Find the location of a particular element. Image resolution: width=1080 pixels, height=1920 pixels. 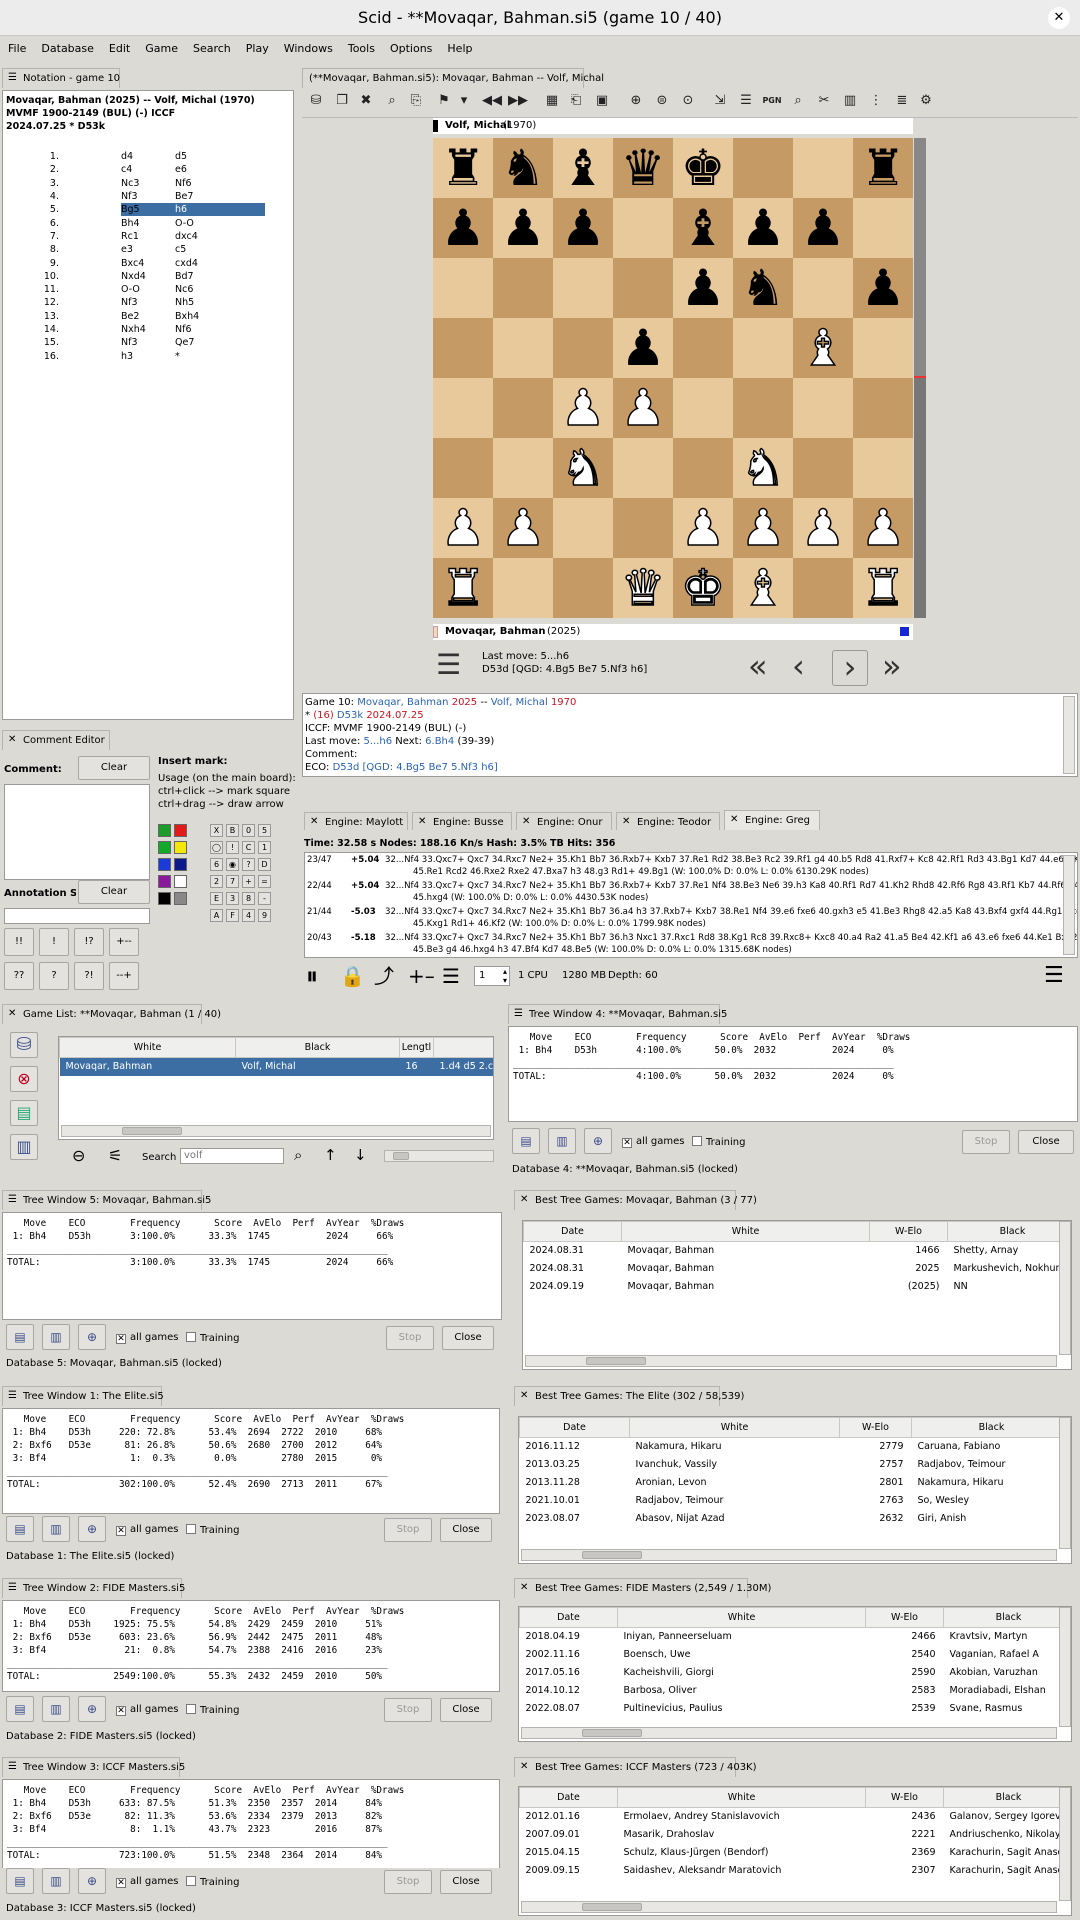

board-square: ♝ is located at coordinates (583, 168).